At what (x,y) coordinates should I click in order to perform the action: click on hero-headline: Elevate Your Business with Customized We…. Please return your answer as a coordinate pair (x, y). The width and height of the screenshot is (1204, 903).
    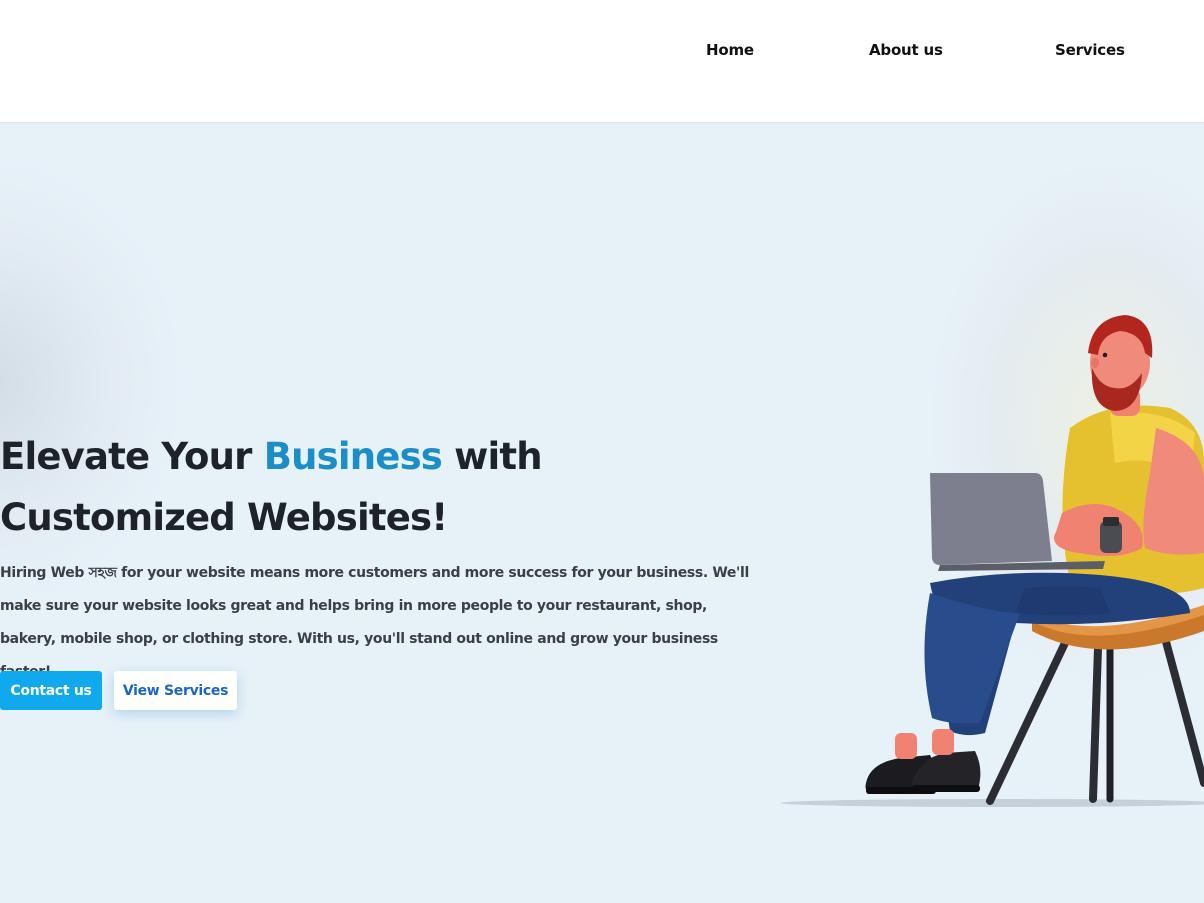
    Looking at the image, I should click on (380, 487).